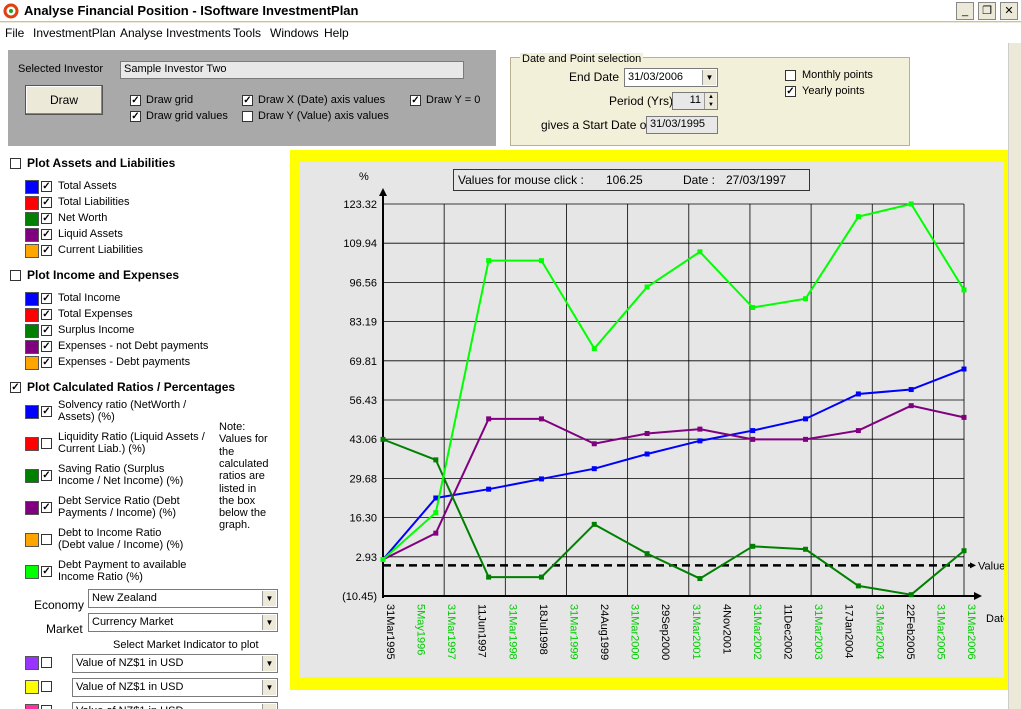 Image resolution: width=1021 pixels, height=709 pixels. What do you see at coordinates (247, 33) in the screenshot?
I see `menu-tools: Tools` at bounding box center [247, 33].